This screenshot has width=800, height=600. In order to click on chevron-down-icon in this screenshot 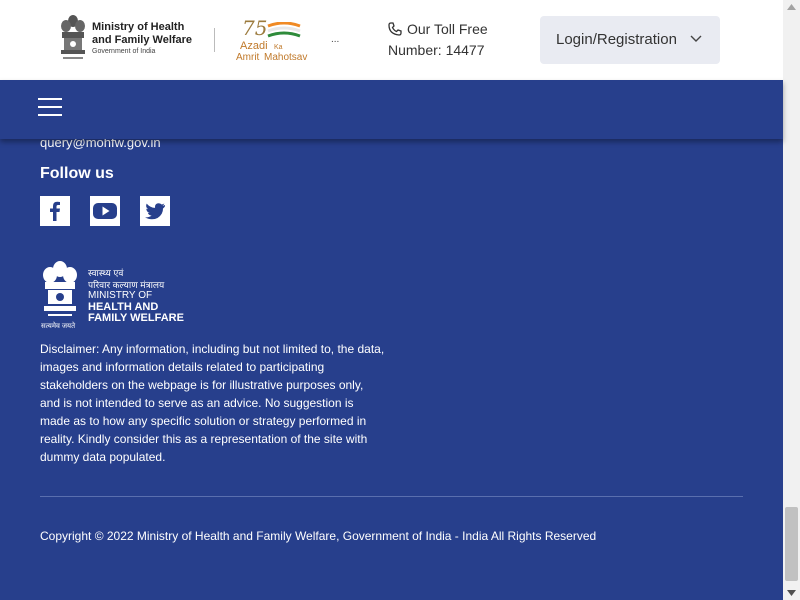, I will do `click(696, 38)`.